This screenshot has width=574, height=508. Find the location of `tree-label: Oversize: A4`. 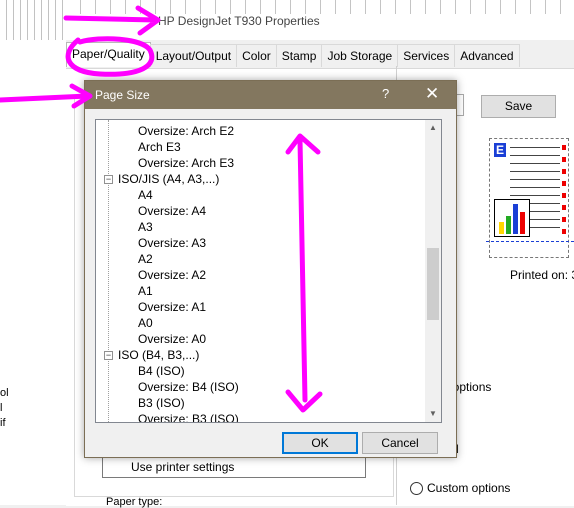

tree-label: Oversize: A4 is located at coordinates (172, 211).